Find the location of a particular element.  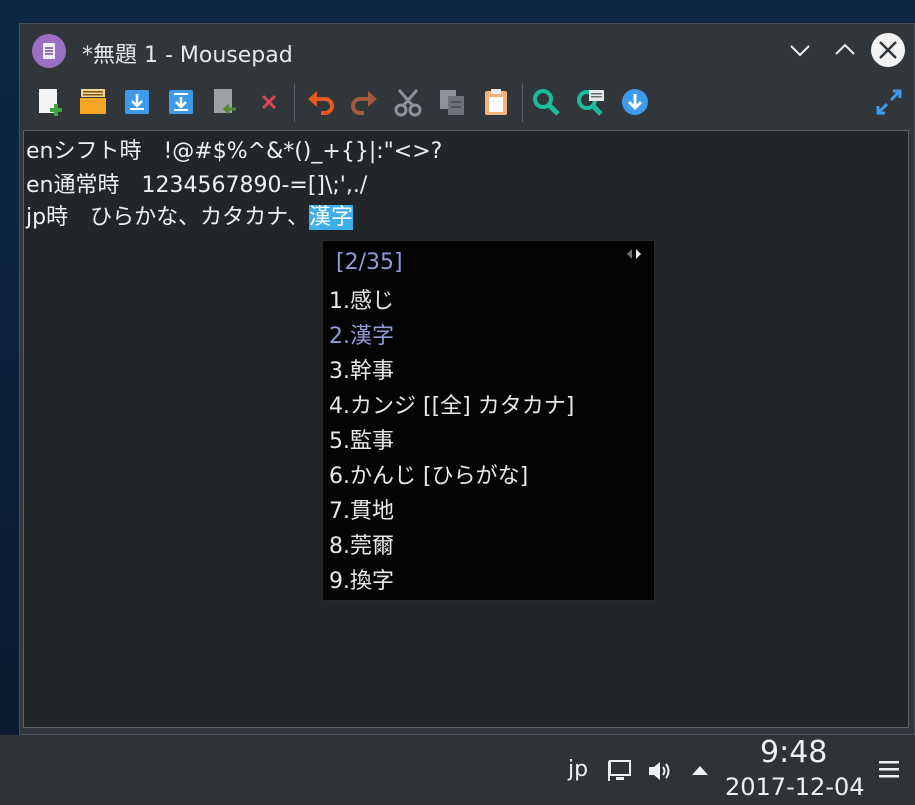

revert-icon is located at coordinates (225, 102).